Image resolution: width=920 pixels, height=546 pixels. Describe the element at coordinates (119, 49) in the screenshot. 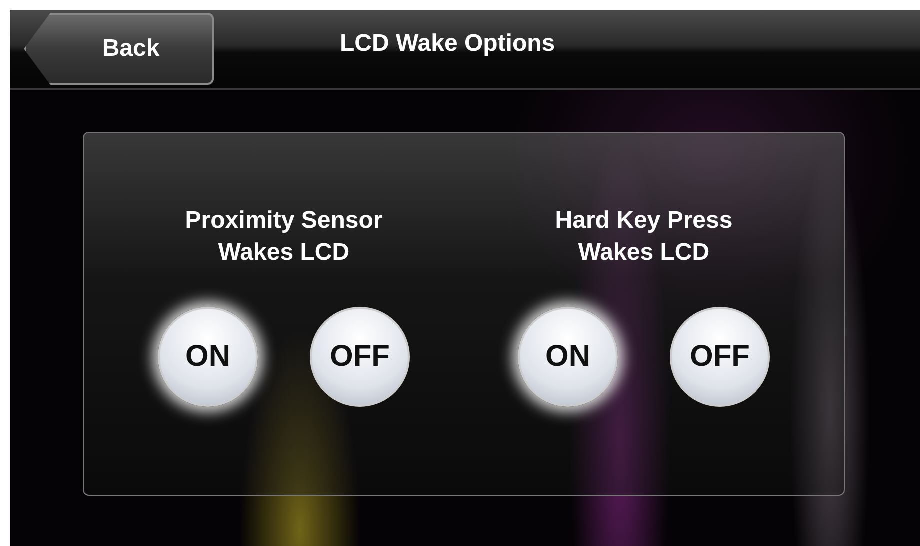

I see `back-button: Back` at that location.